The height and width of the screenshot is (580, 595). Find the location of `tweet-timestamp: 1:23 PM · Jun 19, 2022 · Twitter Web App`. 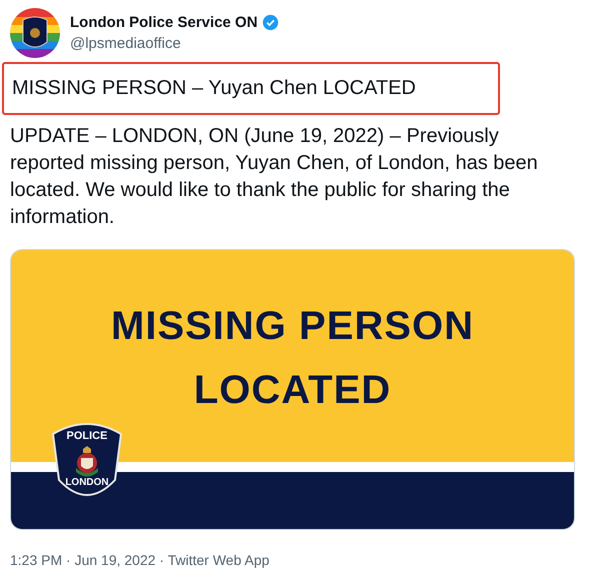

tweet-timestamp: 1:23 PM · Jun 19, 2022 · Twitter Web App is located at coordinates (302, 560).